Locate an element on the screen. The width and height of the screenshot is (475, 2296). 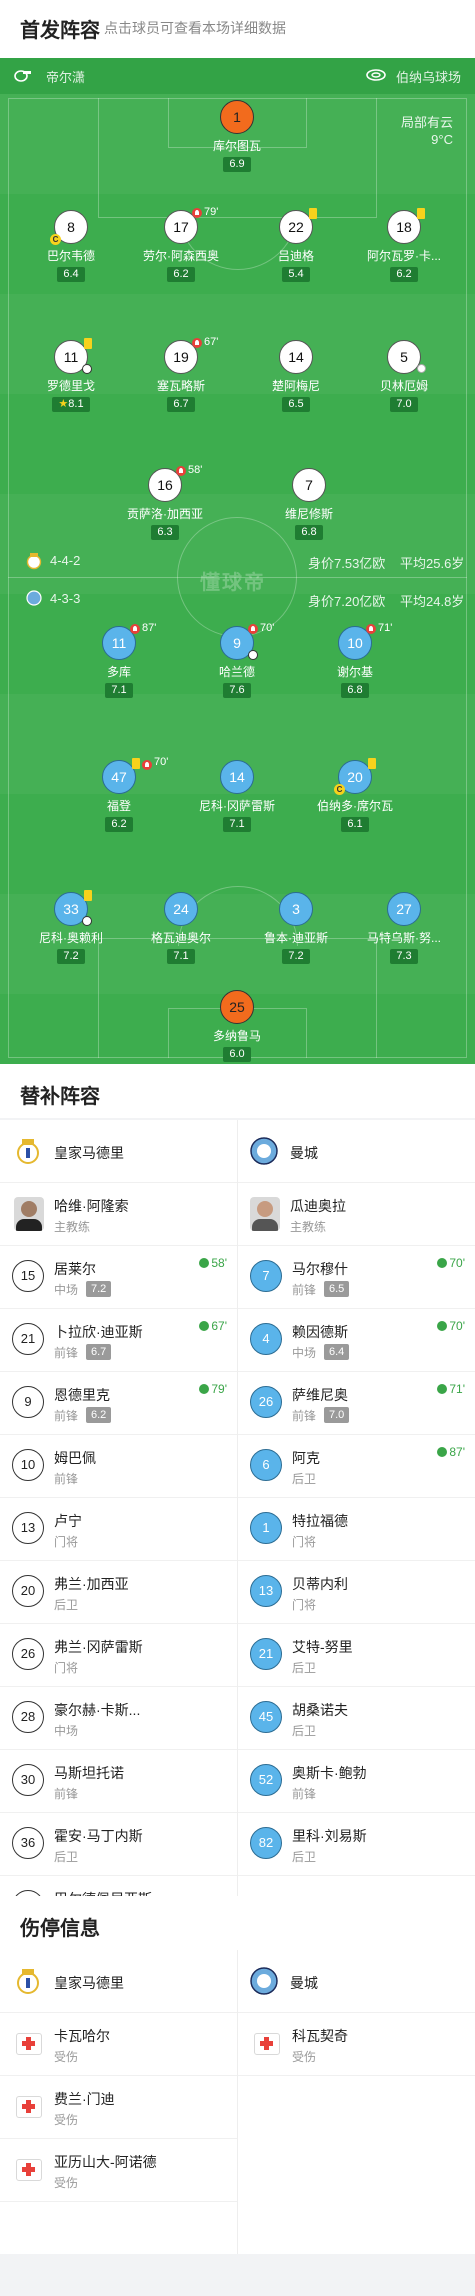
player-rating: 6.4 is located at coordinates (337, 1352).